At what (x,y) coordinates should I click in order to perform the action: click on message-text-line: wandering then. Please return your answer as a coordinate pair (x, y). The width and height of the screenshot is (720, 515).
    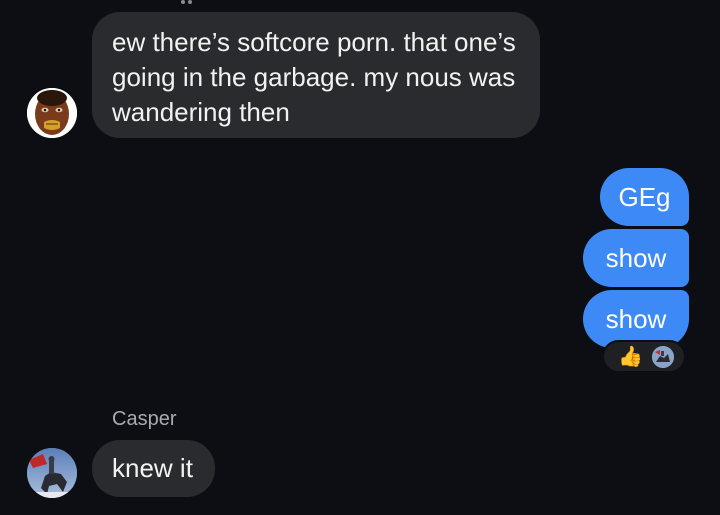
    Looking at the image, I should click on (201, 112).